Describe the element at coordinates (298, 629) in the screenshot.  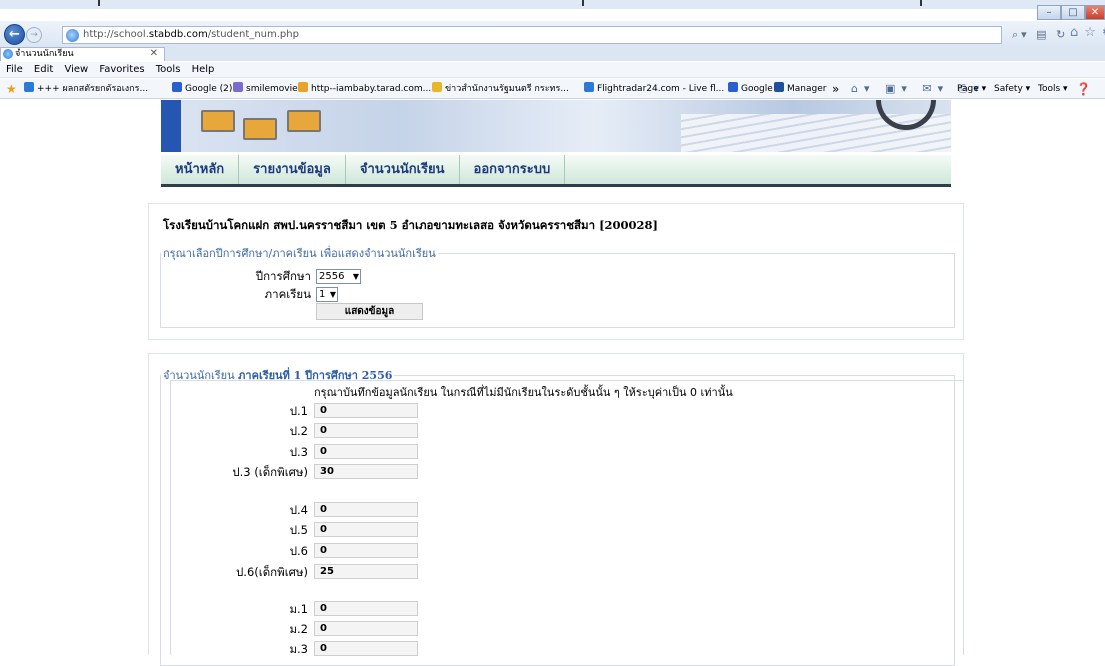
I see `grade-label: ม.2` at that location.